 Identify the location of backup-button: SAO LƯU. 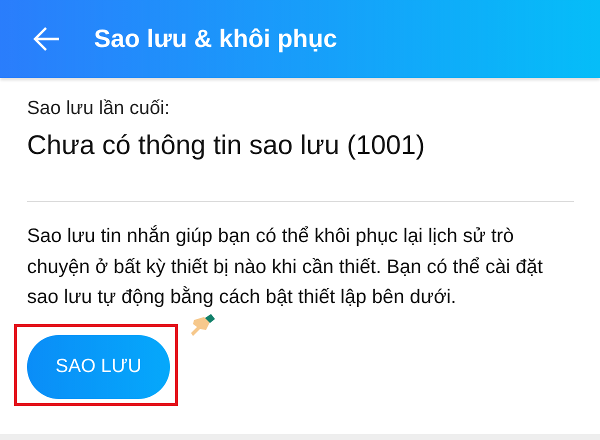
(98, 366).